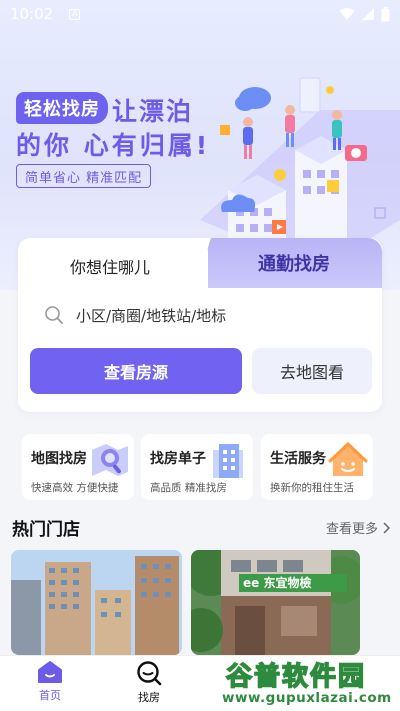 The image size is (400, 711). What do you see at coordinates (294, 263) in the screenshot?
I see `tab-commute-label: 通勤找房` at bounding box center [294, 263].